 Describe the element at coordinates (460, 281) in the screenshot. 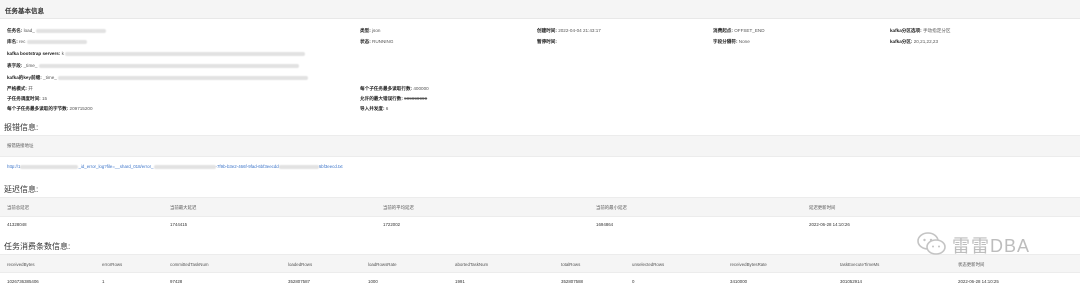

I see `stats-aborted-task-num-value: 1991` at that location.